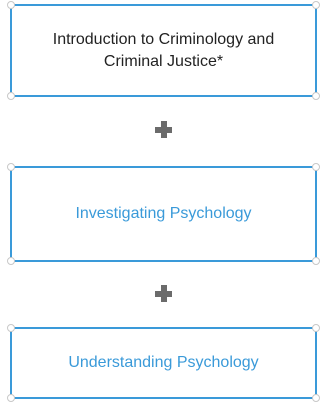 The width and height of the screenshot is (327, 405). I want to click on module-link: Investigating Psychology, so click(163, 214).